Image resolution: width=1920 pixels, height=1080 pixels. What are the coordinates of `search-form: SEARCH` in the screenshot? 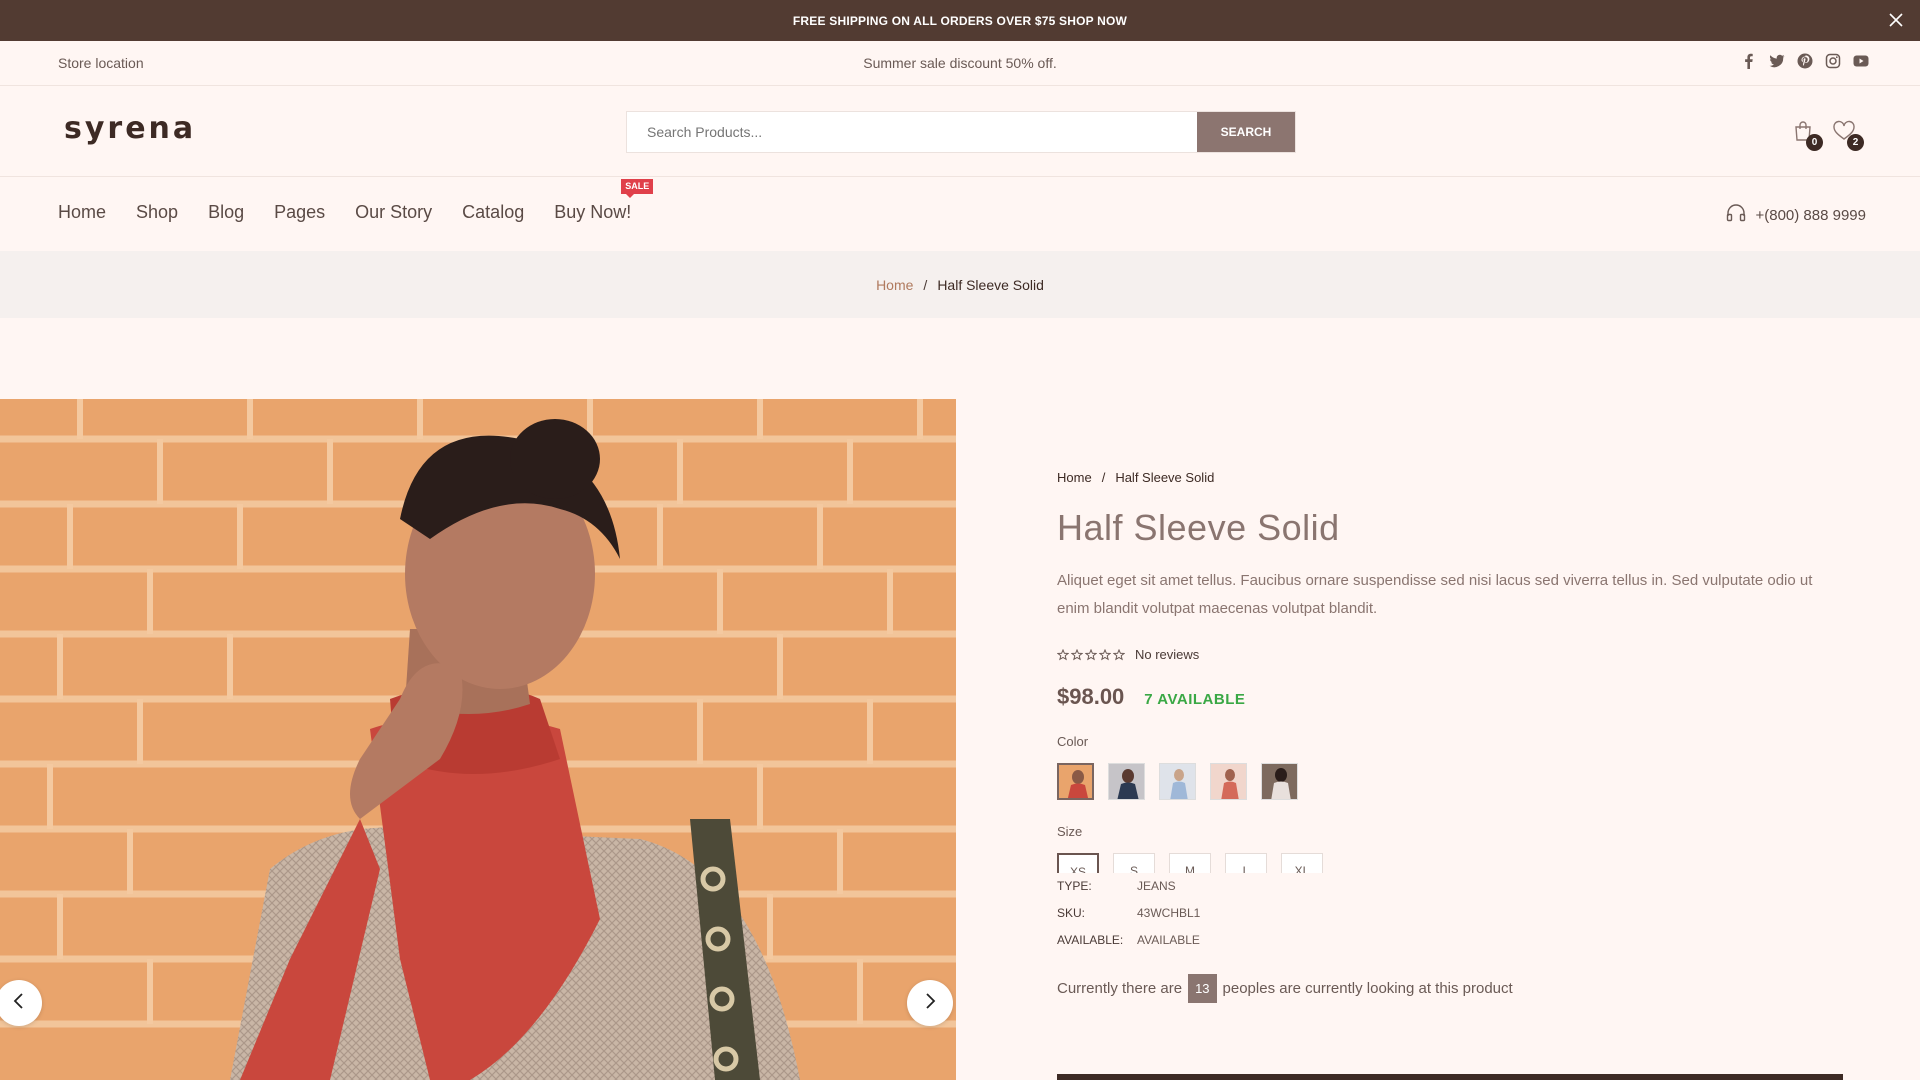 It's located at (961, 132).